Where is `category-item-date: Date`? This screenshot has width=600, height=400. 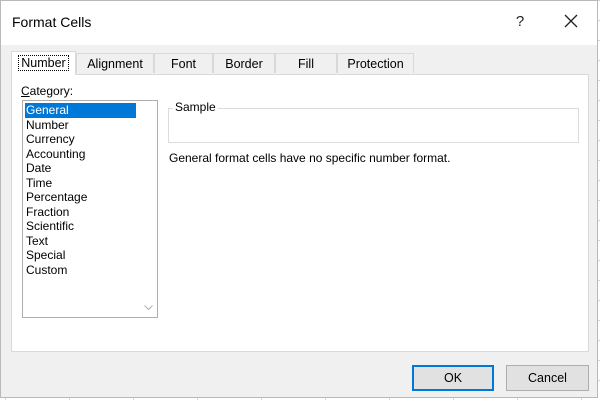
category-item-date: Date is located at coordinates (80, 168).